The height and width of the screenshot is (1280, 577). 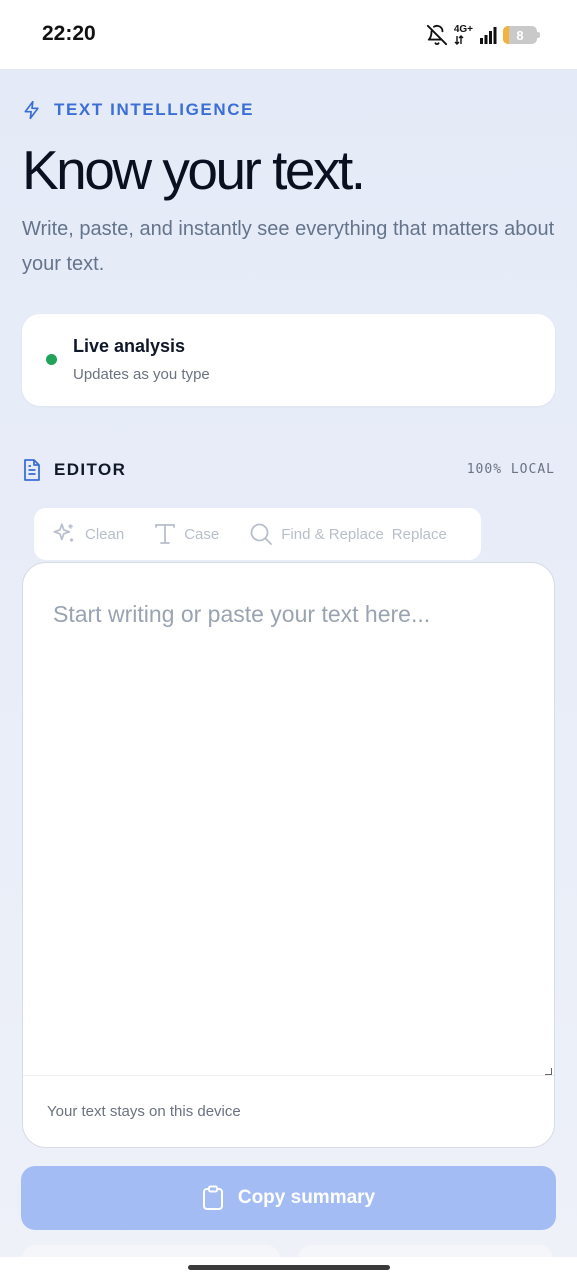 I want to click on battery-indicator: 8, so click(x=521, y=35).